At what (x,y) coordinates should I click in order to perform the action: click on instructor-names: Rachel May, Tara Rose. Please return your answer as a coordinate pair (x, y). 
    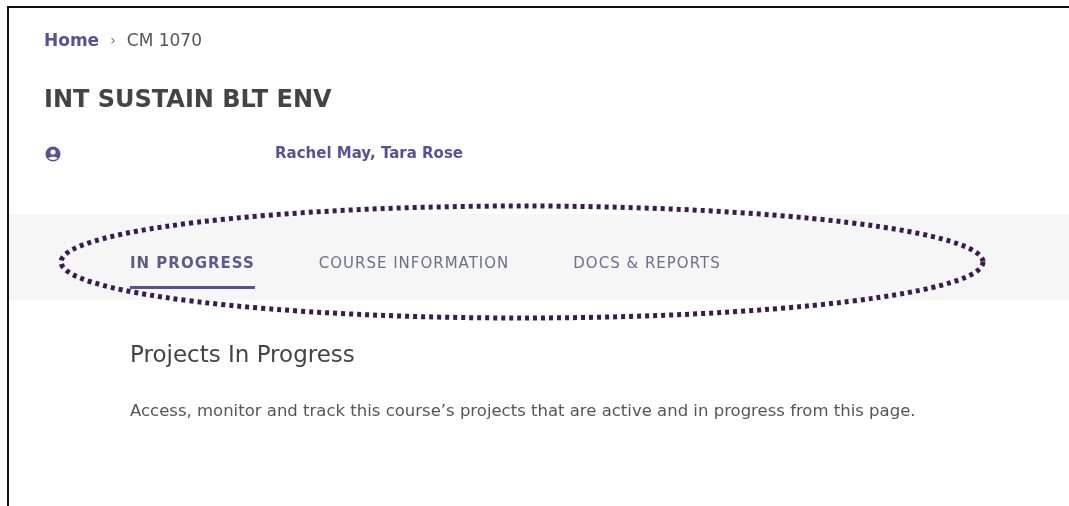
    Looking at the image, I should click on (369, 153).